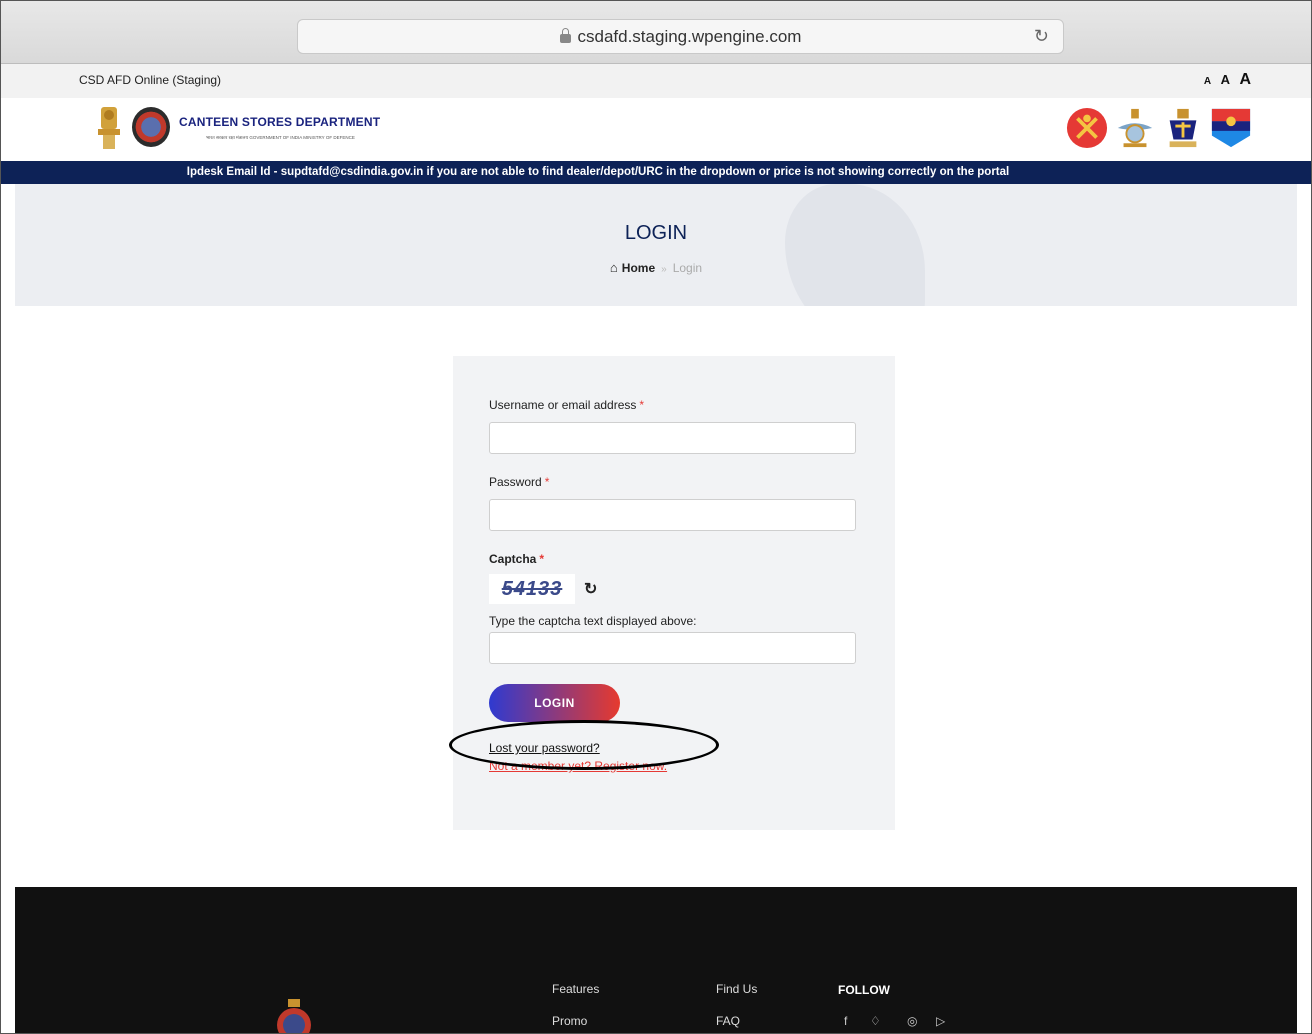 This screenshot has height=1034, width=1312. I want to click on font-medium-button: A, so click(1225, 79).